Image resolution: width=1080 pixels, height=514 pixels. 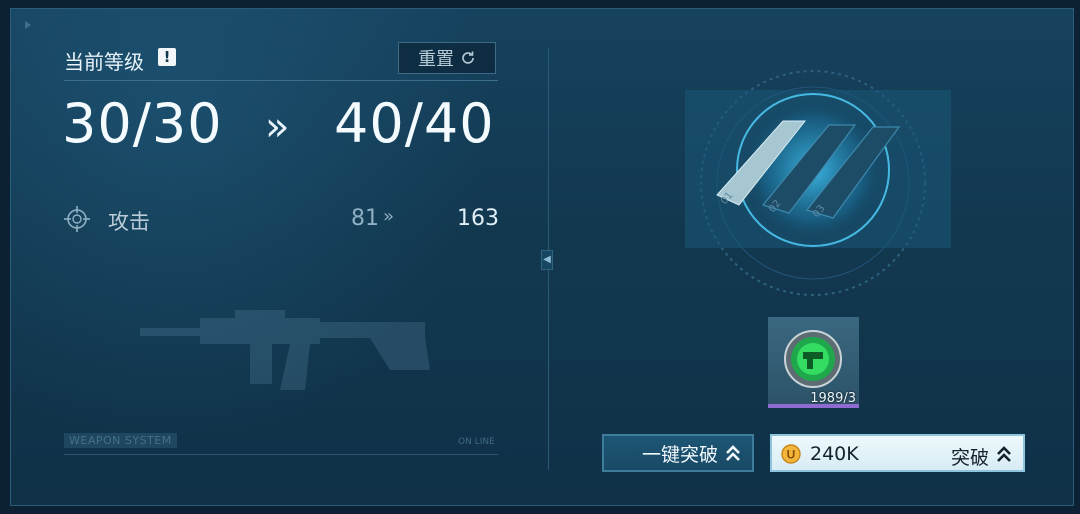 I want to click on level-current: 30/30, so click(x=142, y=123).